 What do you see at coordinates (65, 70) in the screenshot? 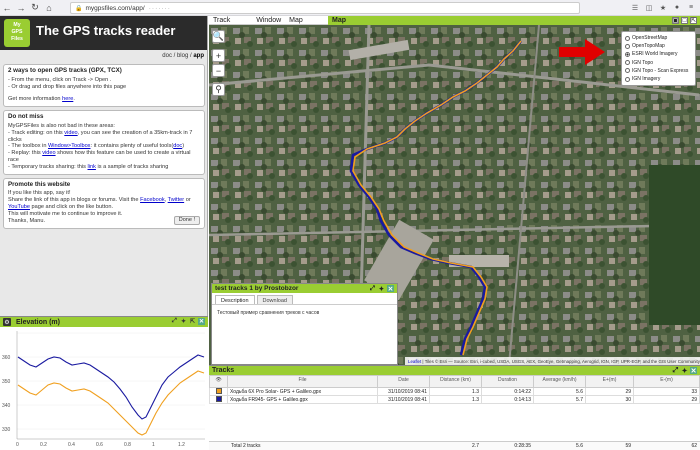
I see `open-tracks-title: 2 ways to open GPS tracks (GPX, TCX)` at bounding box center [65, 70].